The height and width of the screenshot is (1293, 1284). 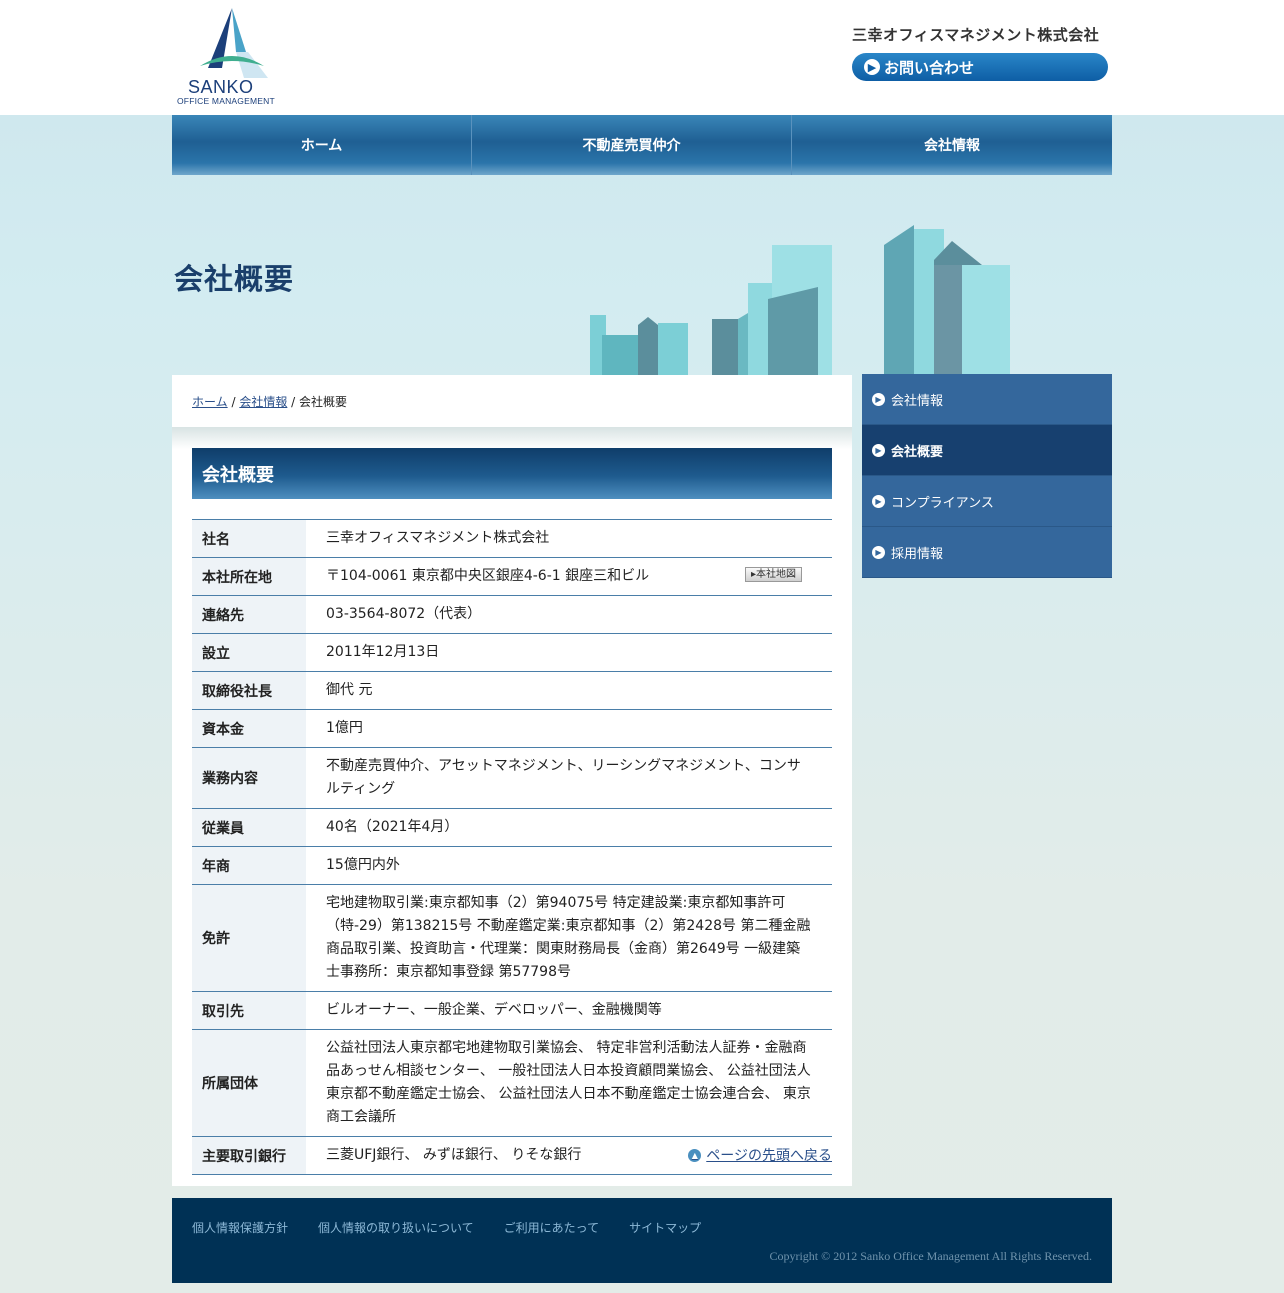 I want to click on global-nav: ホーム 不動産売買仲介 会社情報, so click(x=642, y=145).